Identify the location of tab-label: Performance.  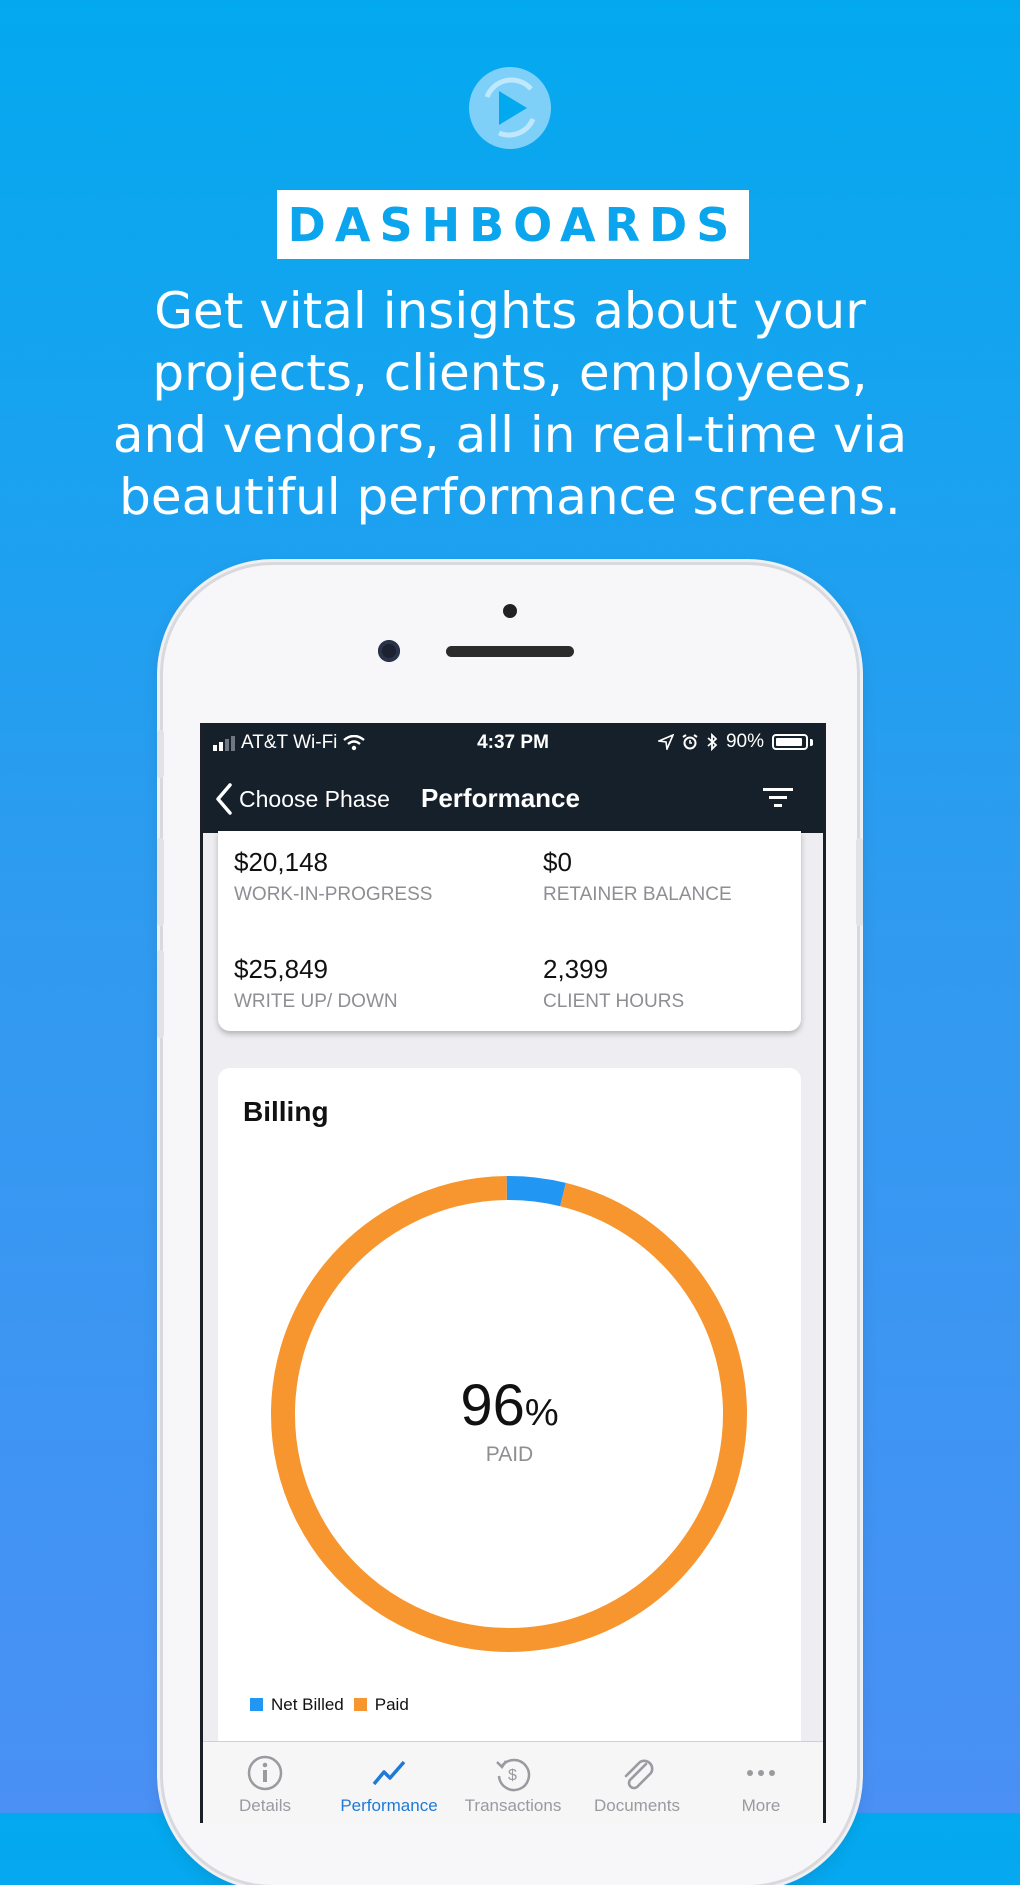
(389, 1805).